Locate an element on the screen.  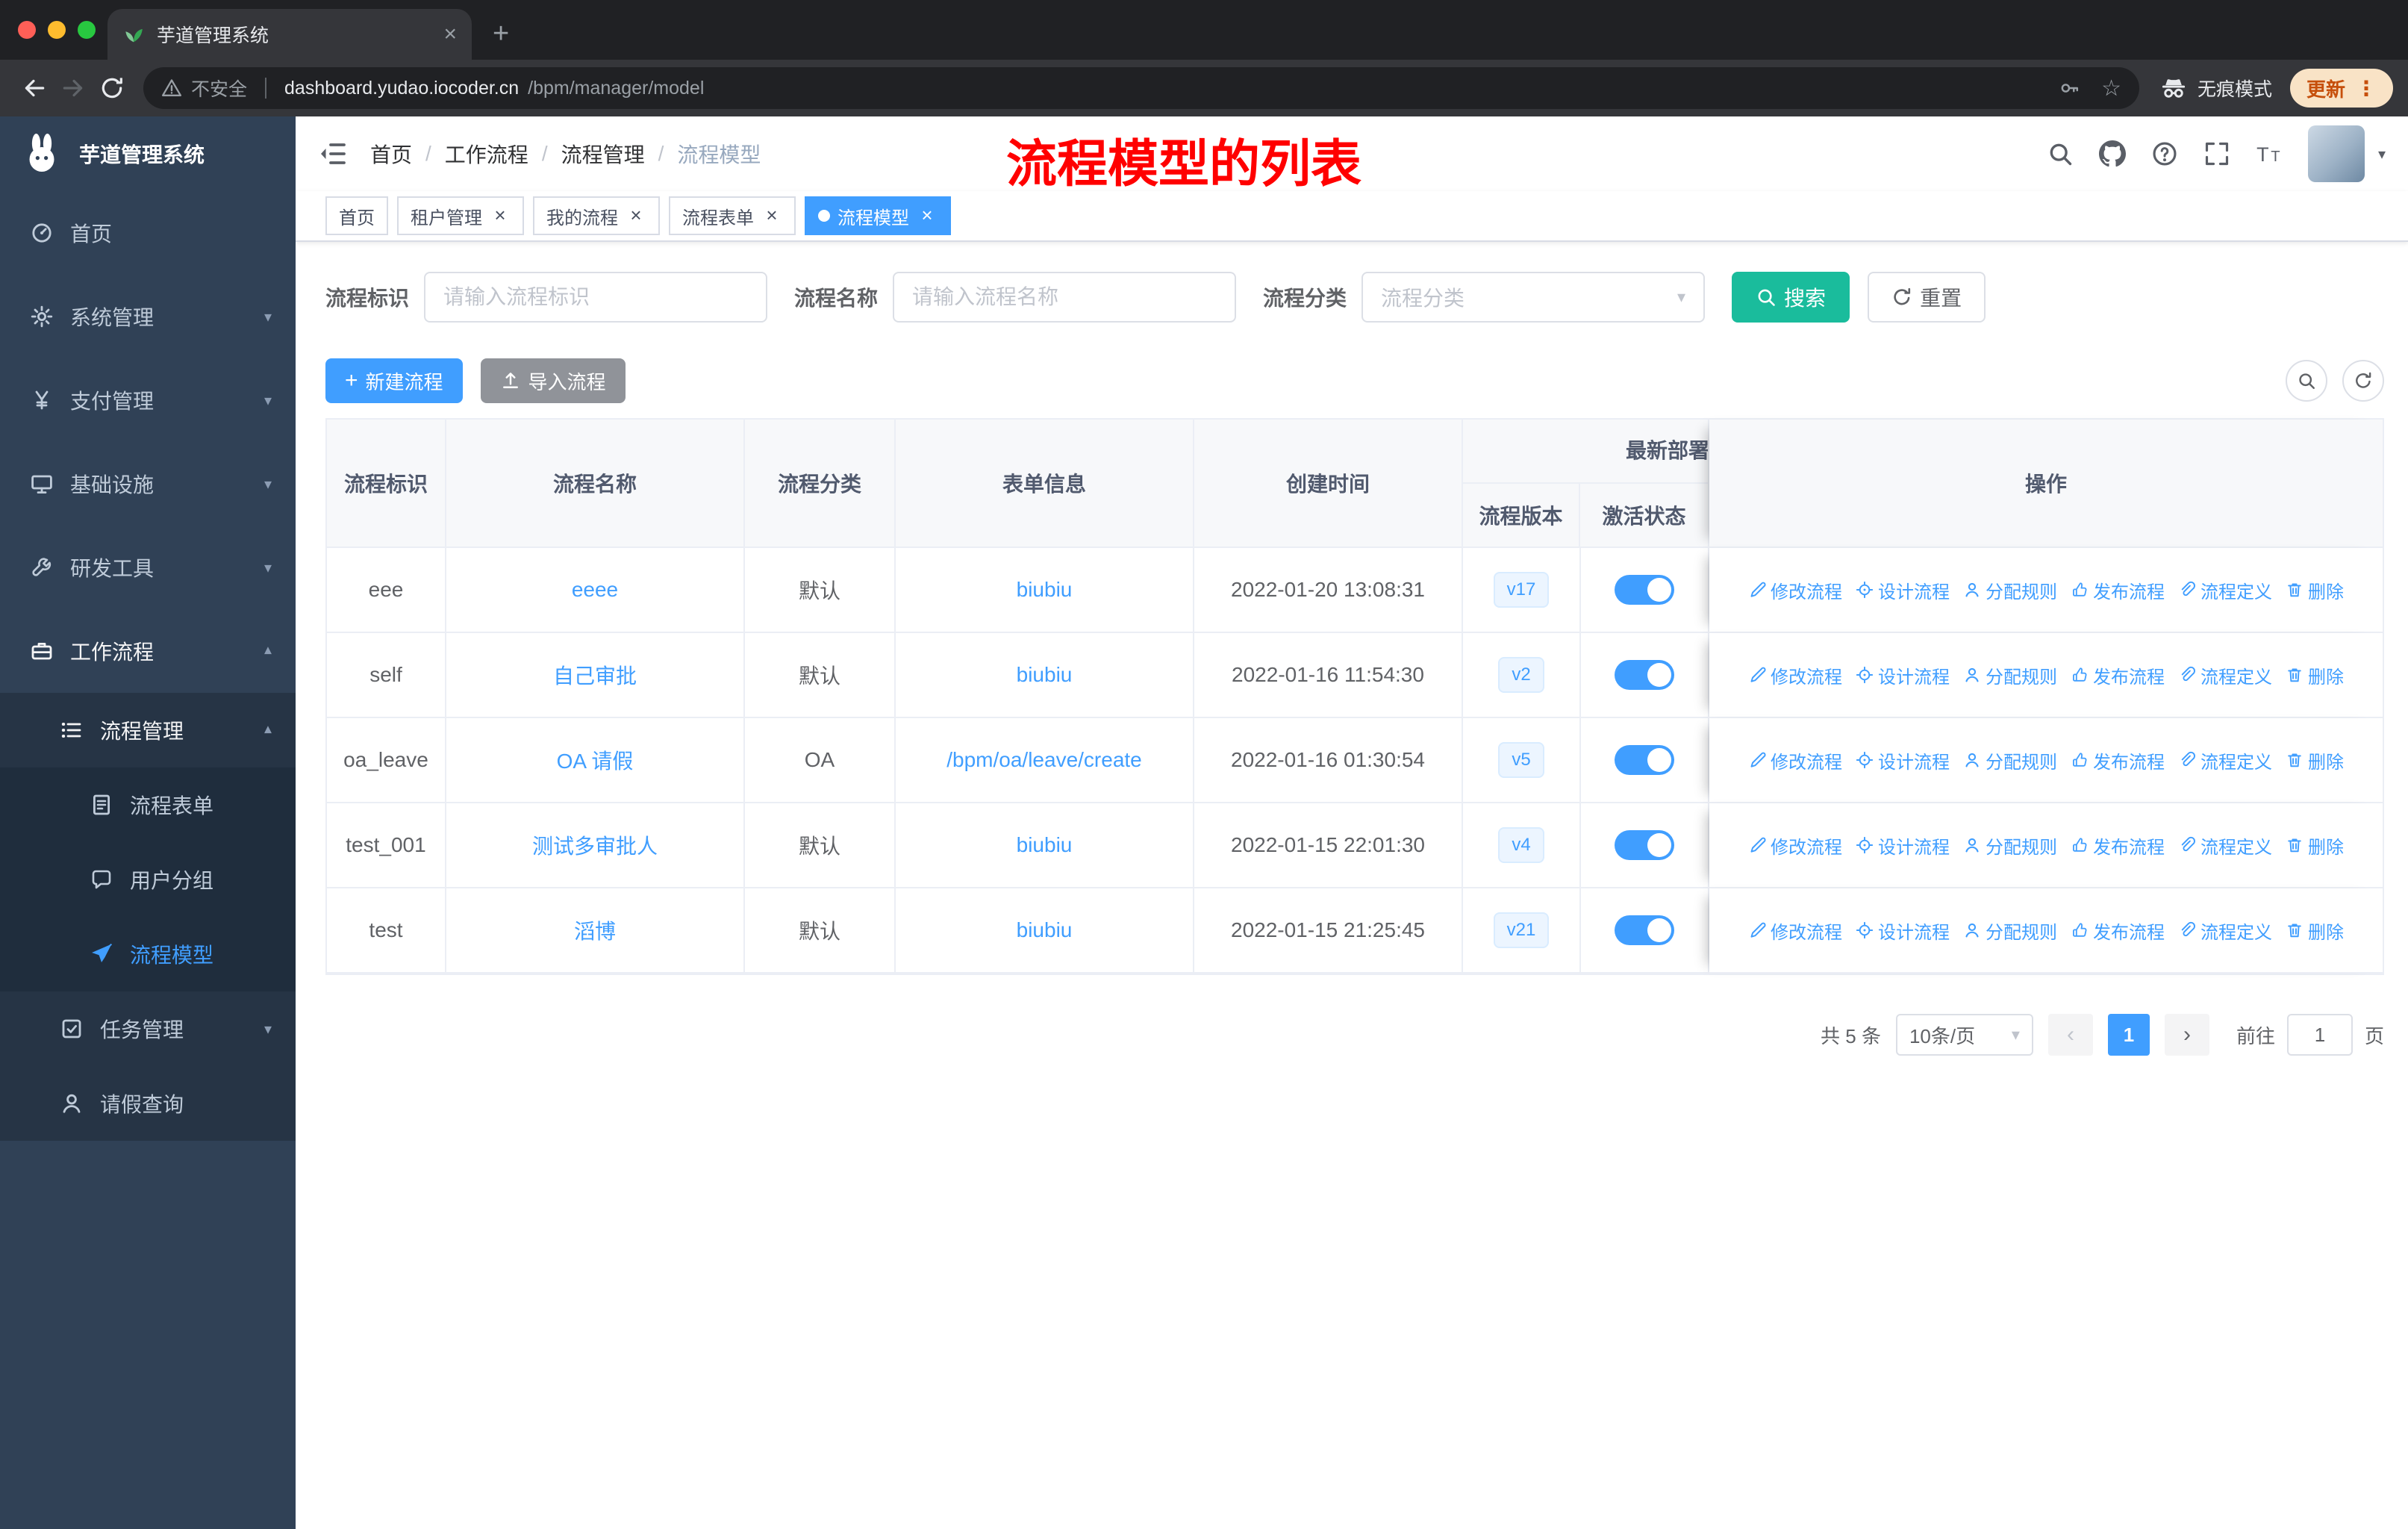
tab-close-icon: × is located at coordinates (450, 34).